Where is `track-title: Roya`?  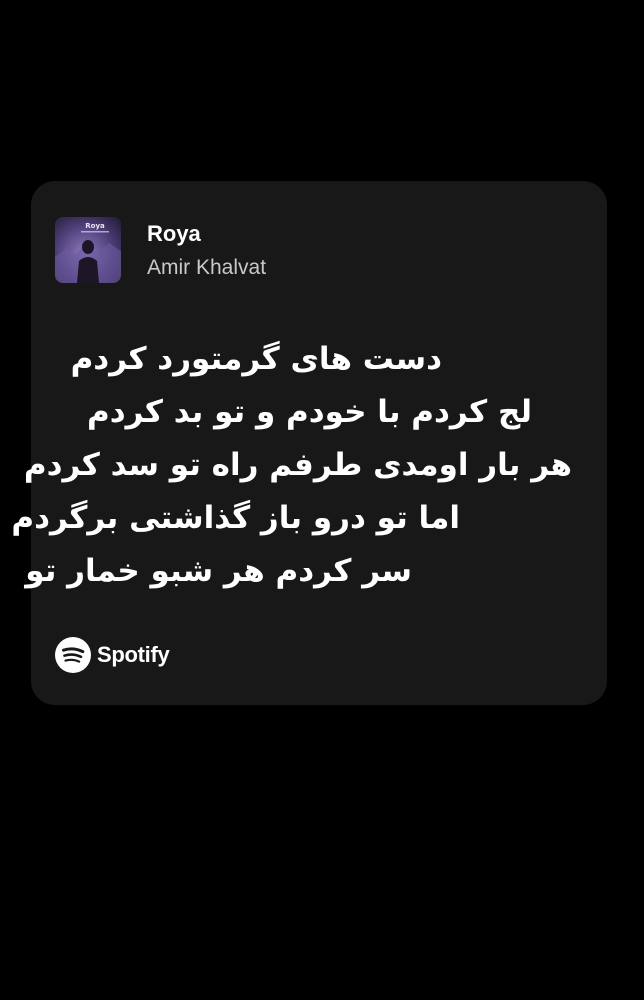
track-title: Roya is located at coordinates (174, 233).